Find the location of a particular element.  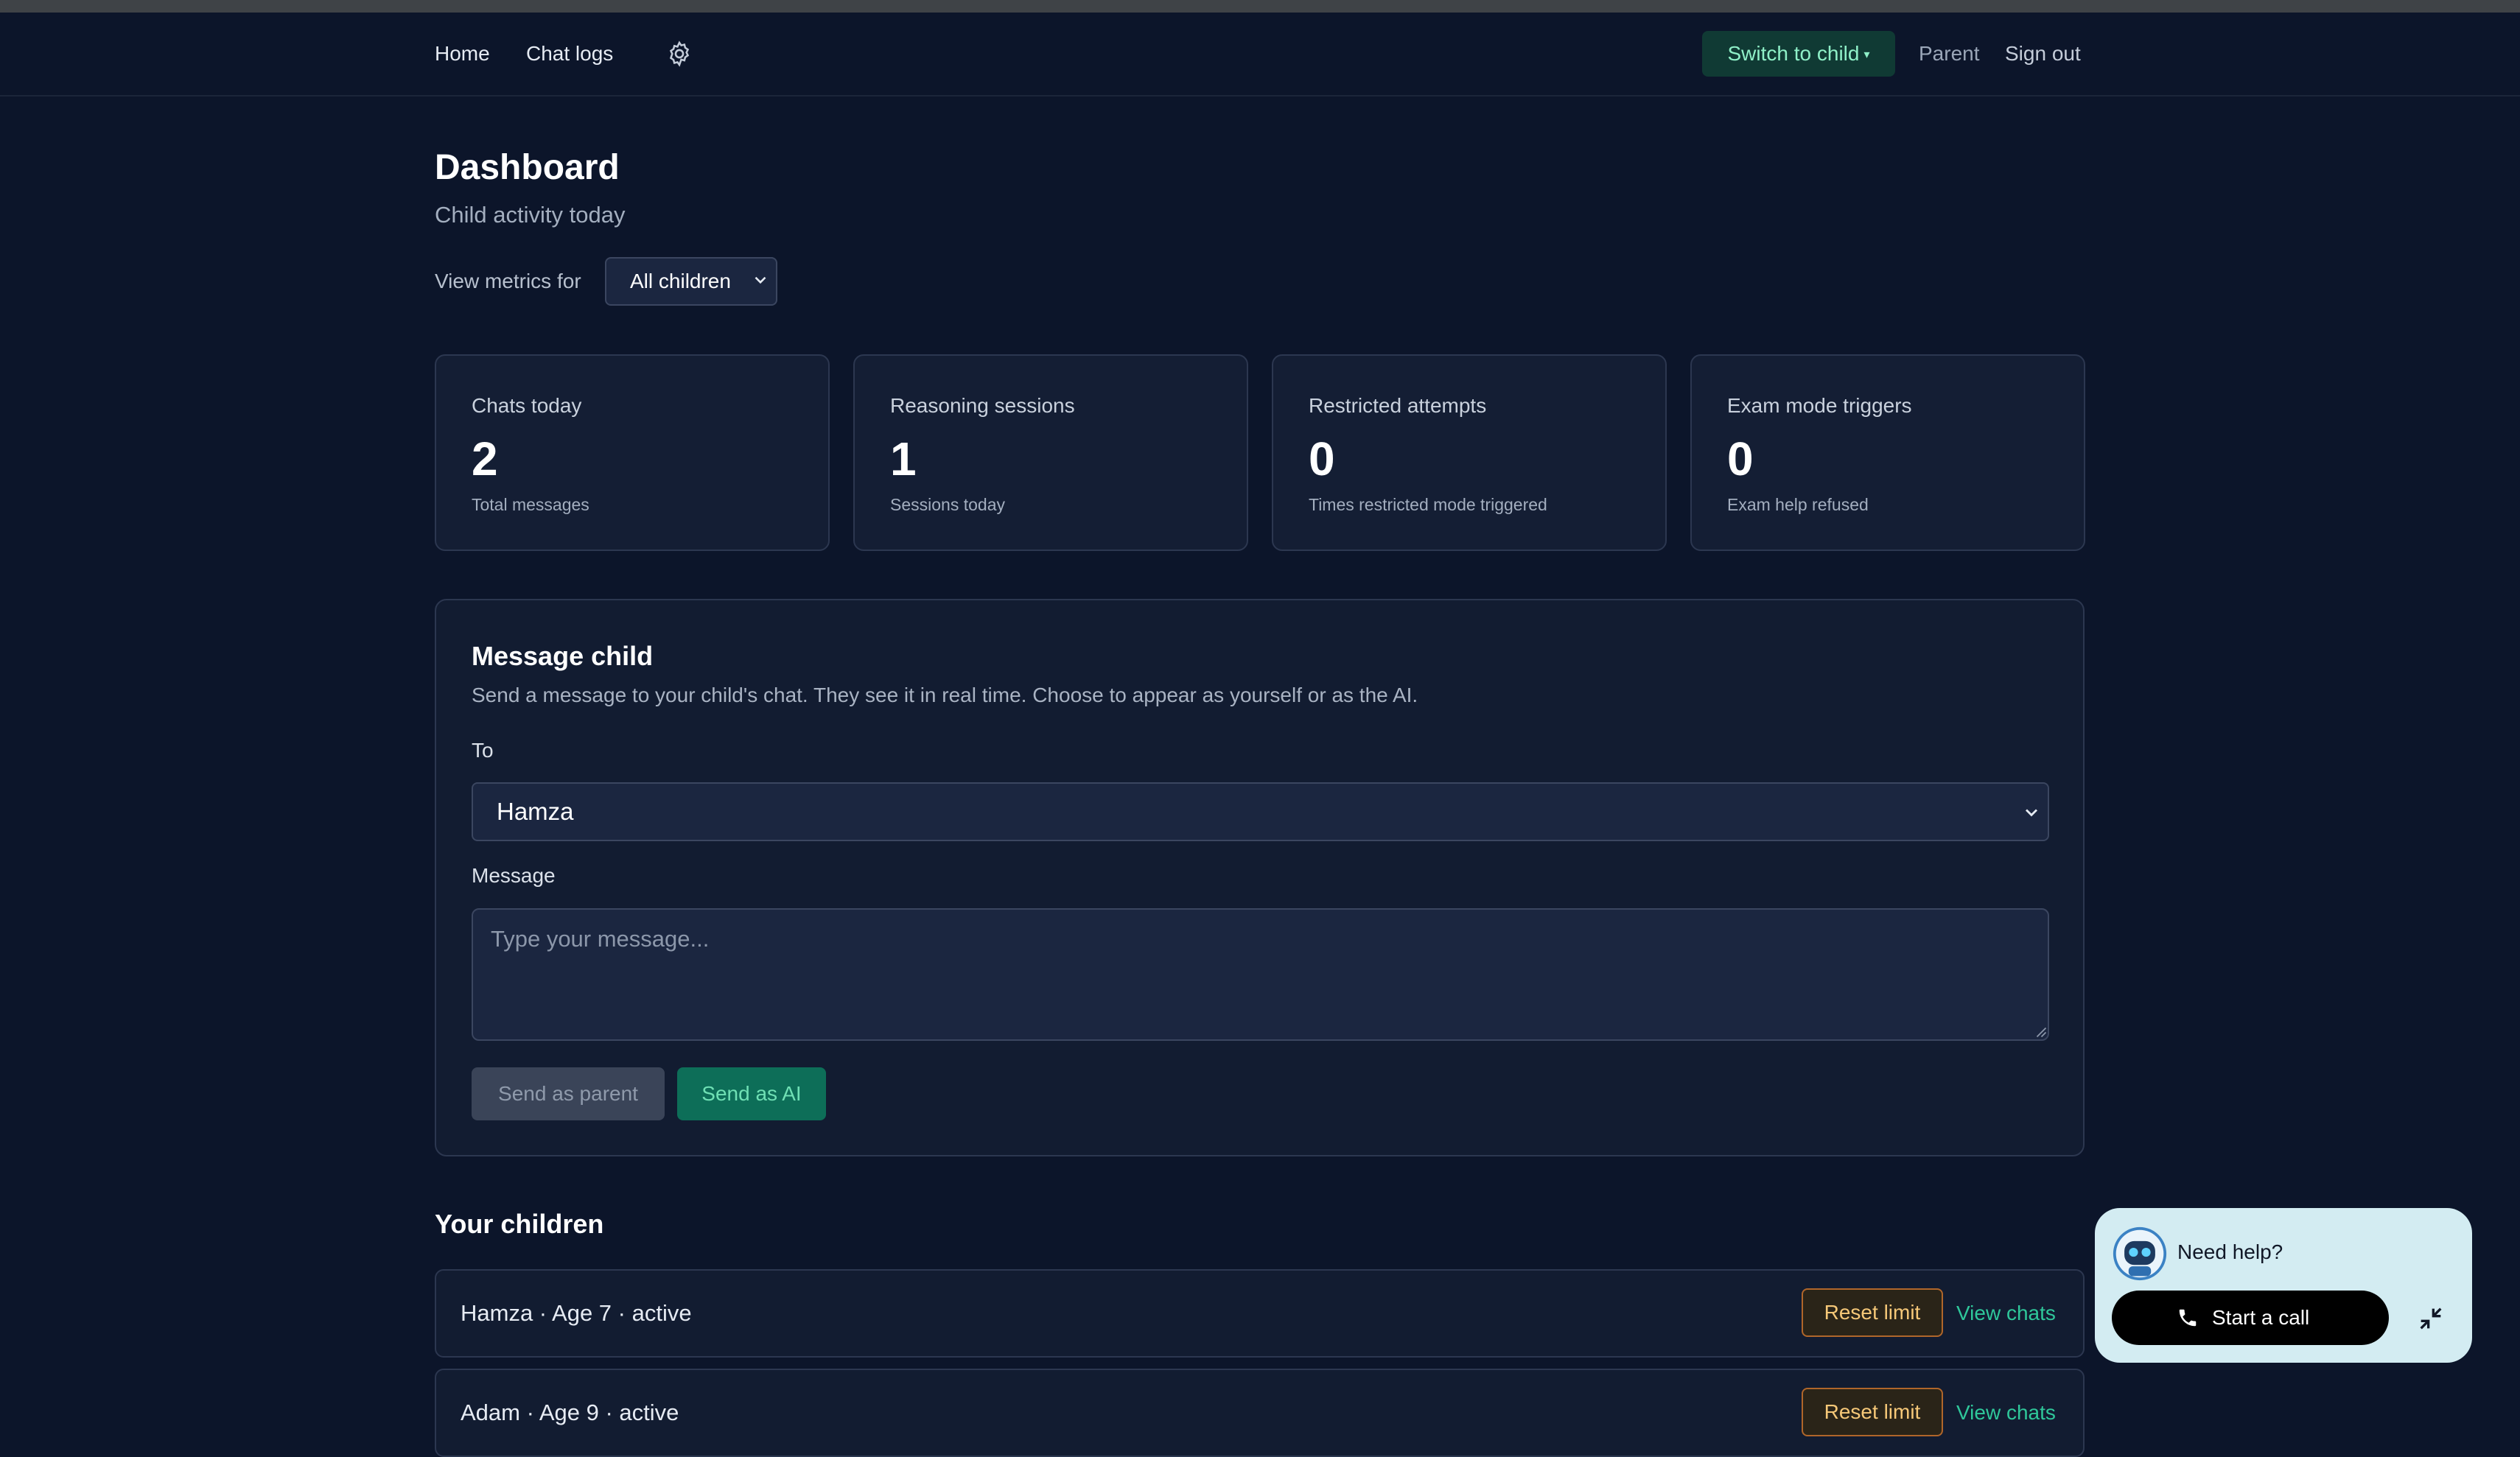

message-label: Message is located at coordinates (514, 876).